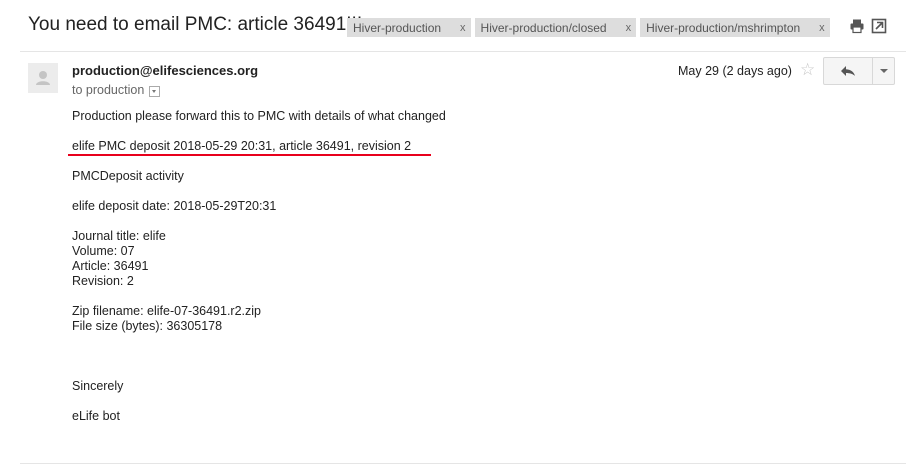 This screenshot has width=906, height=469. What do you see at coordinates (103, 251) in the screenshot?
I see `body-line: Volume: 07` at bounding box center [103, 251].